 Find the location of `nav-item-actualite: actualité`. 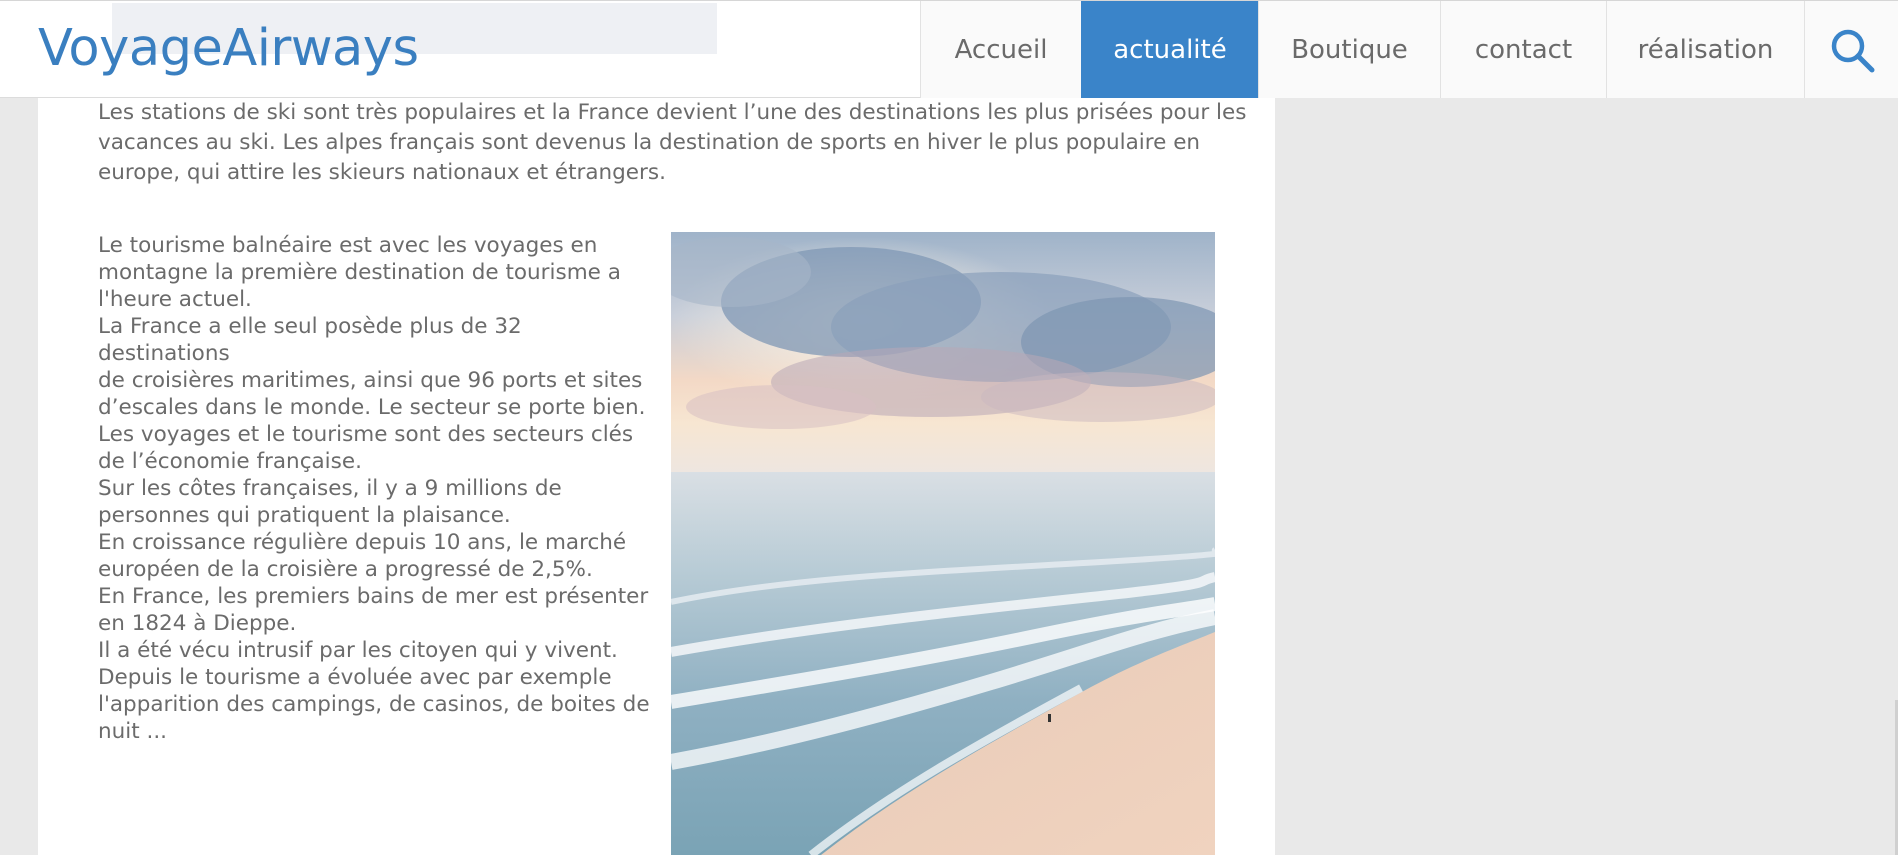

nav-item-actualite: actualité is located at coordinates (1169, 49).